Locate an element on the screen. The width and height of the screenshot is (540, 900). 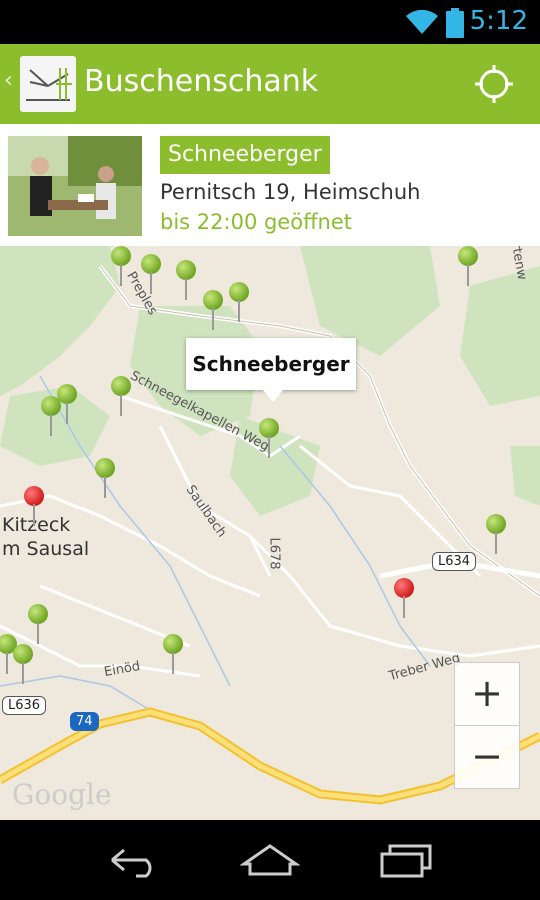
google-attribution: Google is located at coordinates (62, 794).